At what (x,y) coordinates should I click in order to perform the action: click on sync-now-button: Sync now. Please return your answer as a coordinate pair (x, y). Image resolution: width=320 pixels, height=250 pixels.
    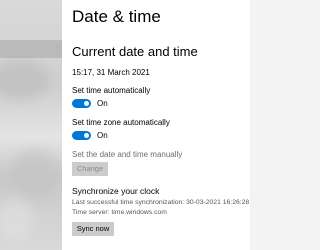
    Looking at the image, I should click on (93, 229).